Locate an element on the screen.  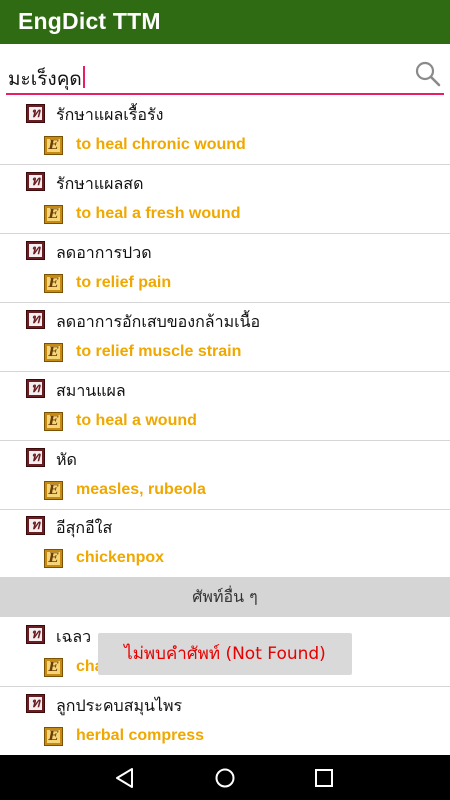
back-icon is located at coordinates (125, 778).